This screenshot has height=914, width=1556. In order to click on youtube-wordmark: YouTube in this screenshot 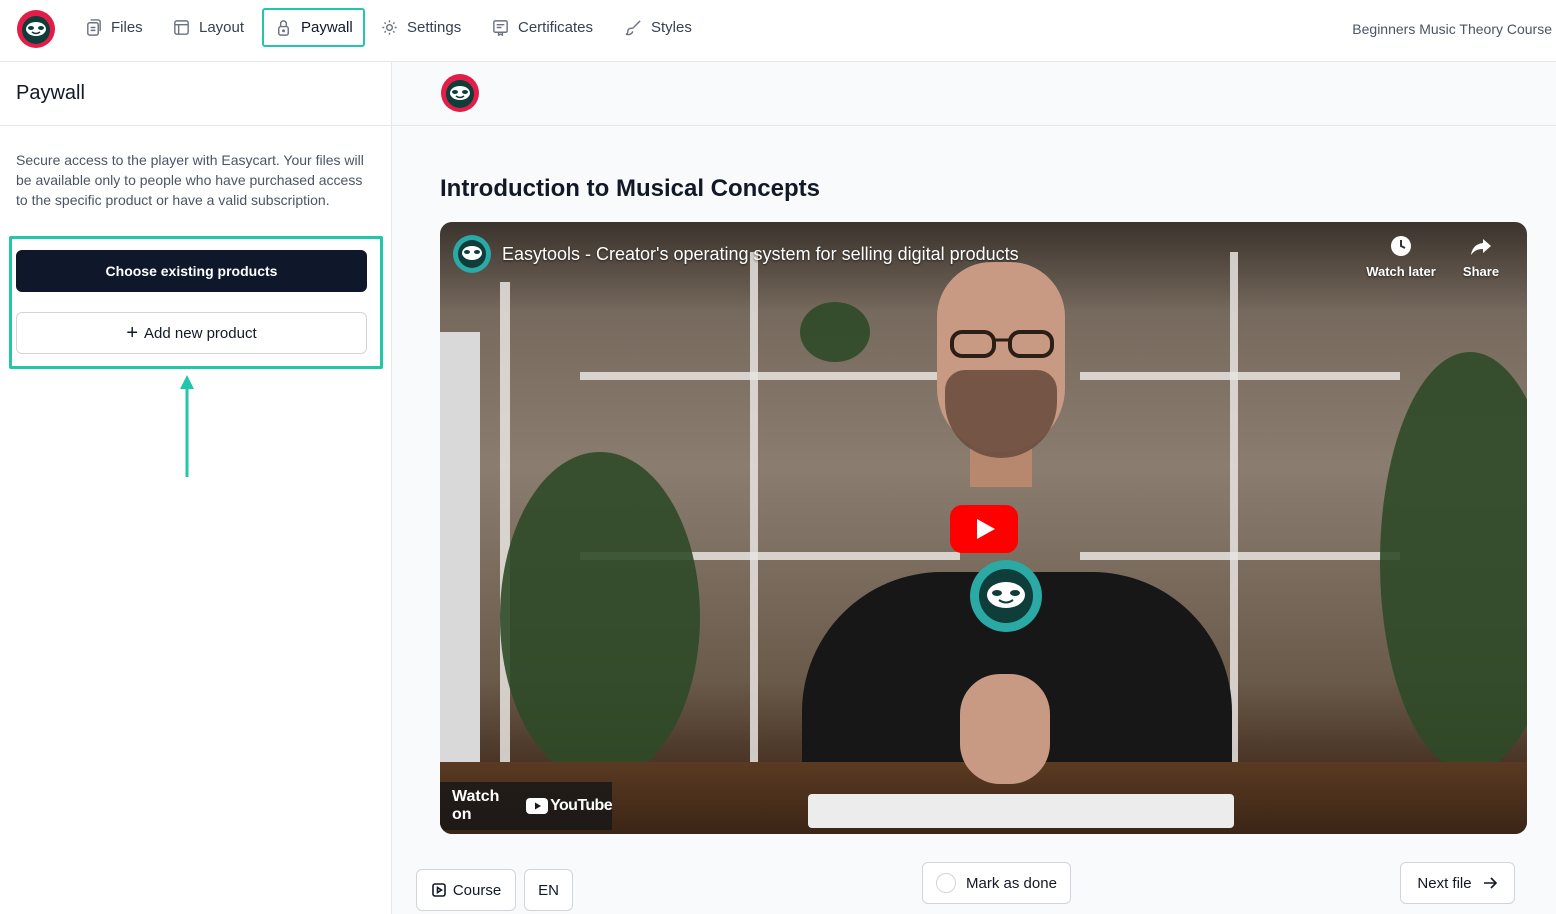, I will do `click(581, 805)`.